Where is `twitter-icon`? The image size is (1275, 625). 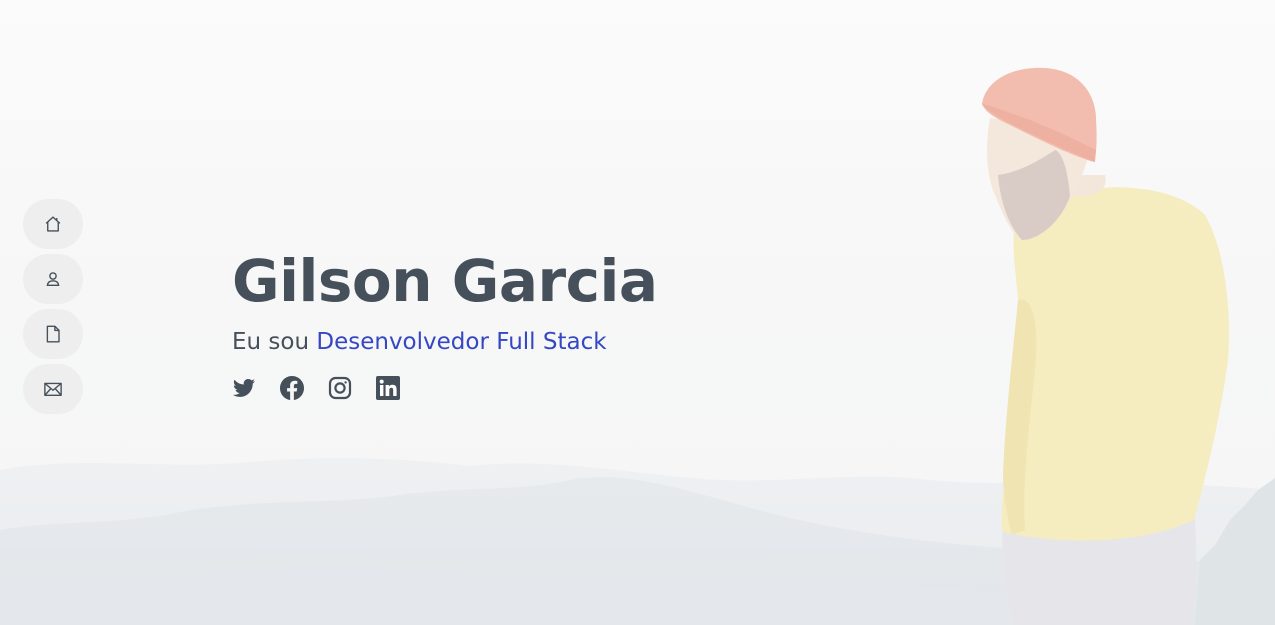 twitter-icon is located at coordinates (244, 388).